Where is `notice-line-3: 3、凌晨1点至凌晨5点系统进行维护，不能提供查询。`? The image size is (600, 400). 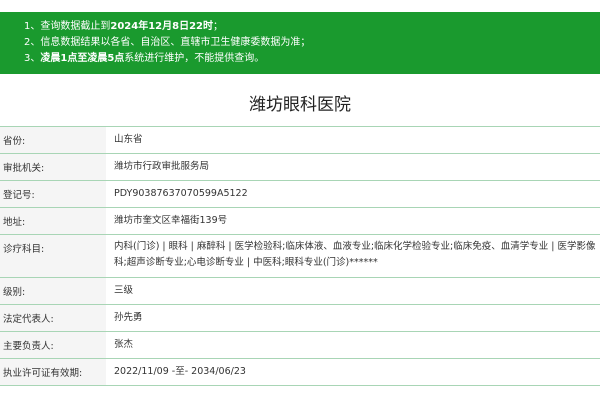 notice-line-3: 3、凌晨1点至凌晨5点系统进行维护，不能提供查询。 is located at coordinates (312, 59).